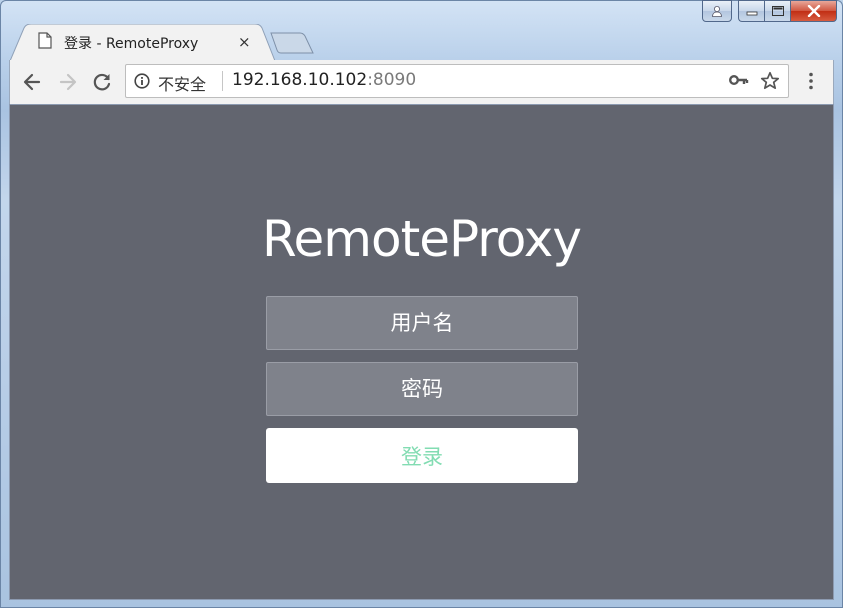 The width and height of the screenshot is (843, 608). What do you see at coordinates (292, 43) in the screenshot?
I see `new-tab-button` at bounding box center [292, 43].